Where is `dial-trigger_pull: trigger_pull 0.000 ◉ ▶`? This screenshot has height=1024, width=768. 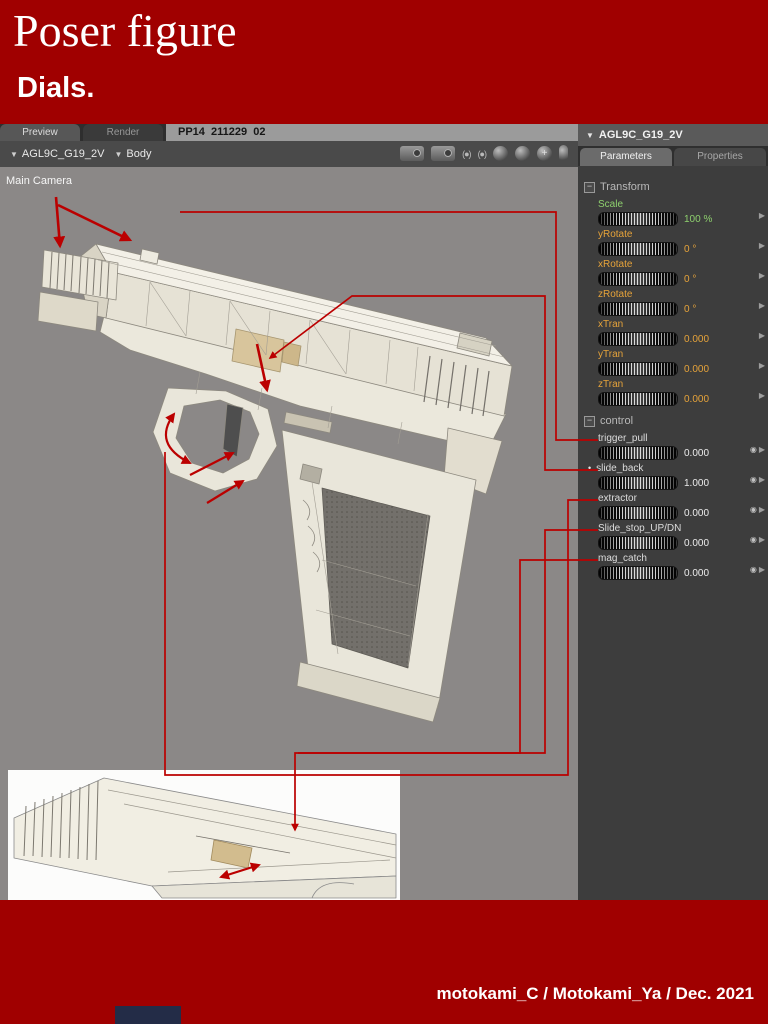
dial-trigger_pull: trigger_pull 0.000 ◉ ▶ is located at coordinates (673, 447).